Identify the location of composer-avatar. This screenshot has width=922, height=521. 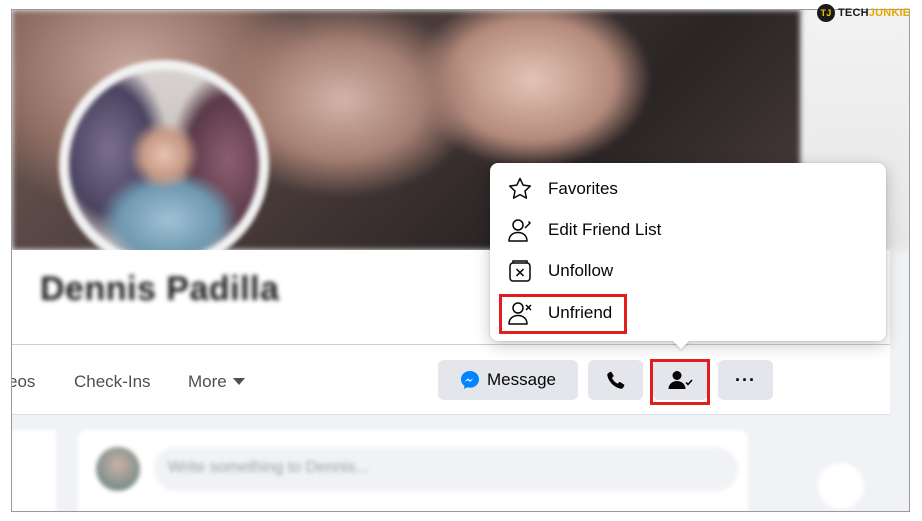
(118, 469).